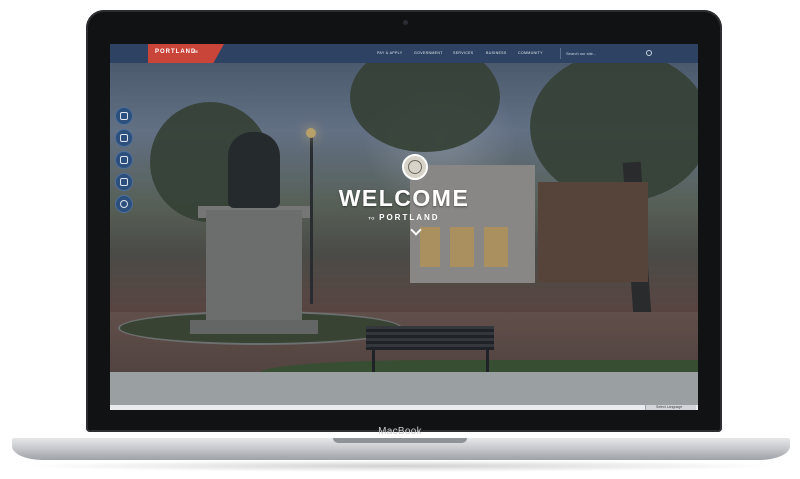 This screenshot has height=479, width=800. I want to click on logo-text: PORTLAND, so click(175, 52).